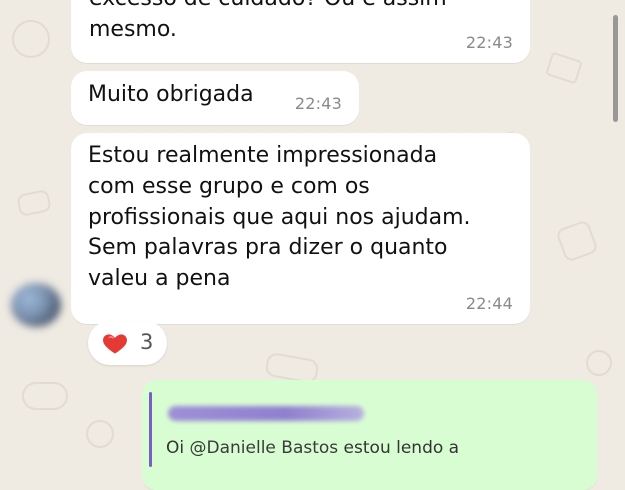 This screenshot has width=625, height=490. Describe the element at coordinates (36, 305) in the screenshot. I see `avatar` at that location.